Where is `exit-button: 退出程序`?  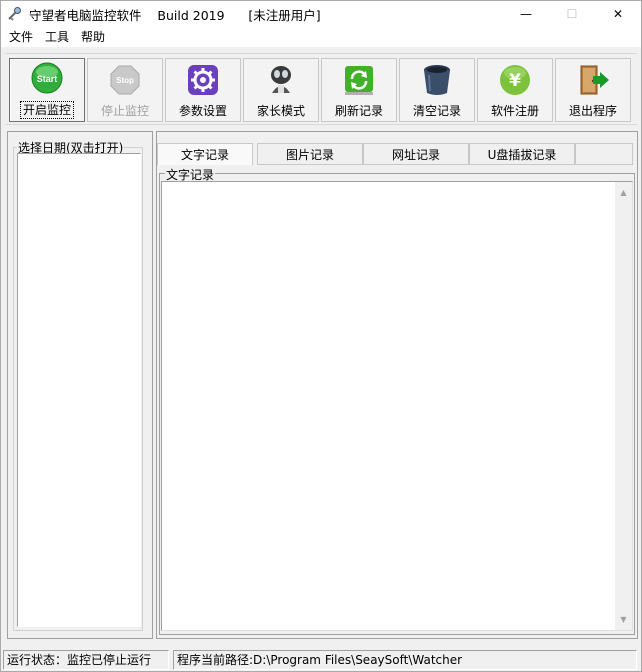
exit-button: 退出程序 is located at coordinates (593, 90).